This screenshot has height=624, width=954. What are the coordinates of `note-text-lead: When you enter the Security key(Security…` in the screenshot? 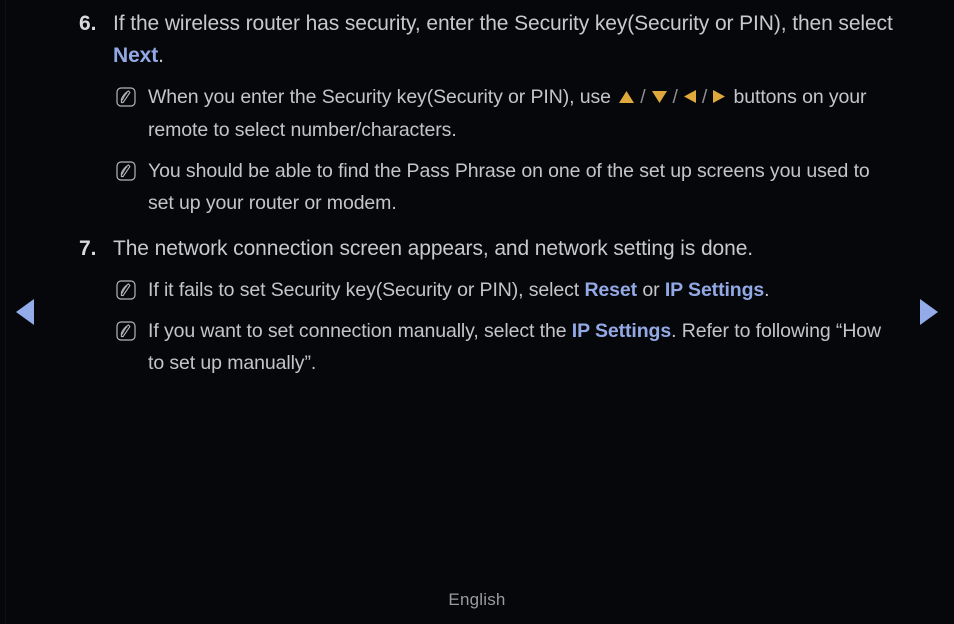 It's located at (382, 97).